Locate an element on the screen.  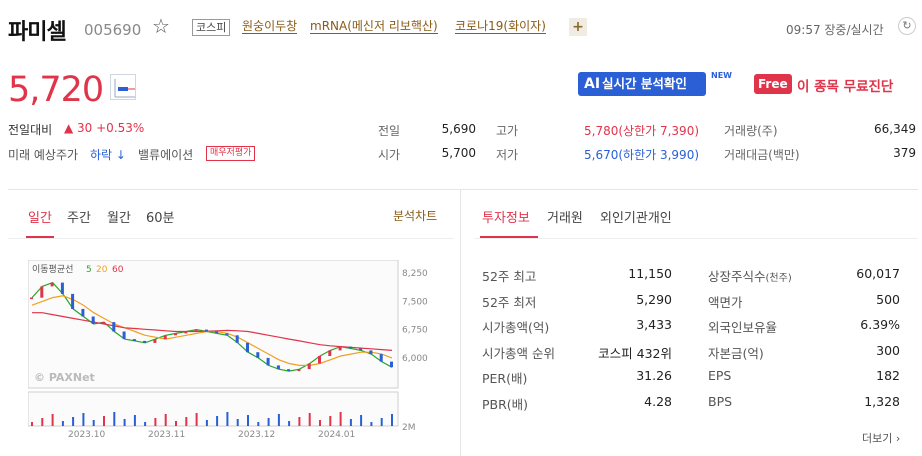
favorite-star-icon: ☆ is located at coordinates (161, 26).